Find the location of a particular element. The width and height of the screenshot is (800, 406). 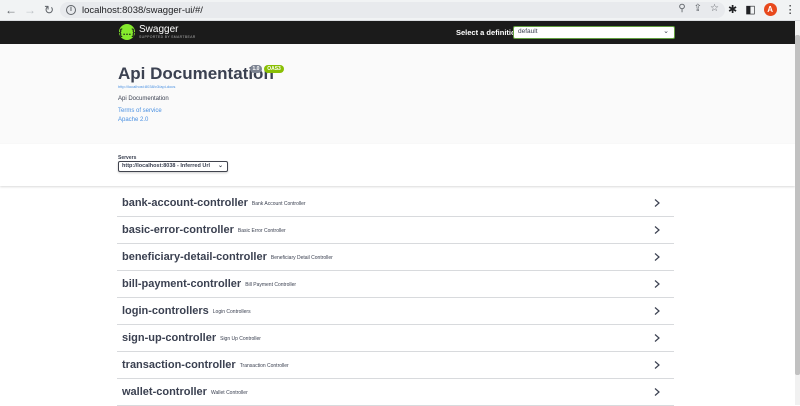

tag-name: transaction-controller is located at coordinates (179, 365).